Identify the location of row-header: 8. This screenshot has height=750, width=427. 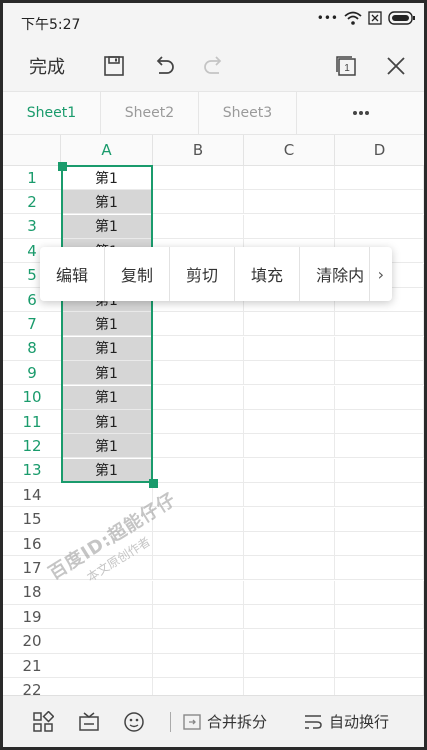
(32, 349).